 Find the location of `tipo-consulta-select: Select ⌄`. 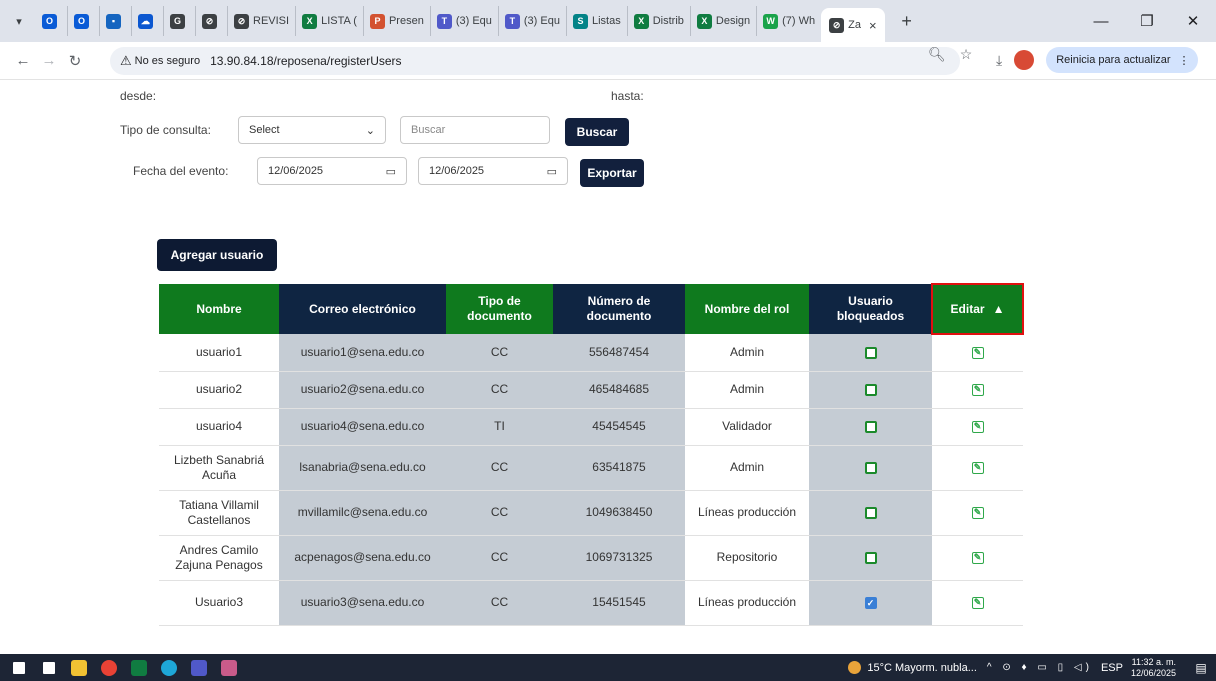

tipo-consulta-select: Select ⌄ is located at coordinates (312, 130).